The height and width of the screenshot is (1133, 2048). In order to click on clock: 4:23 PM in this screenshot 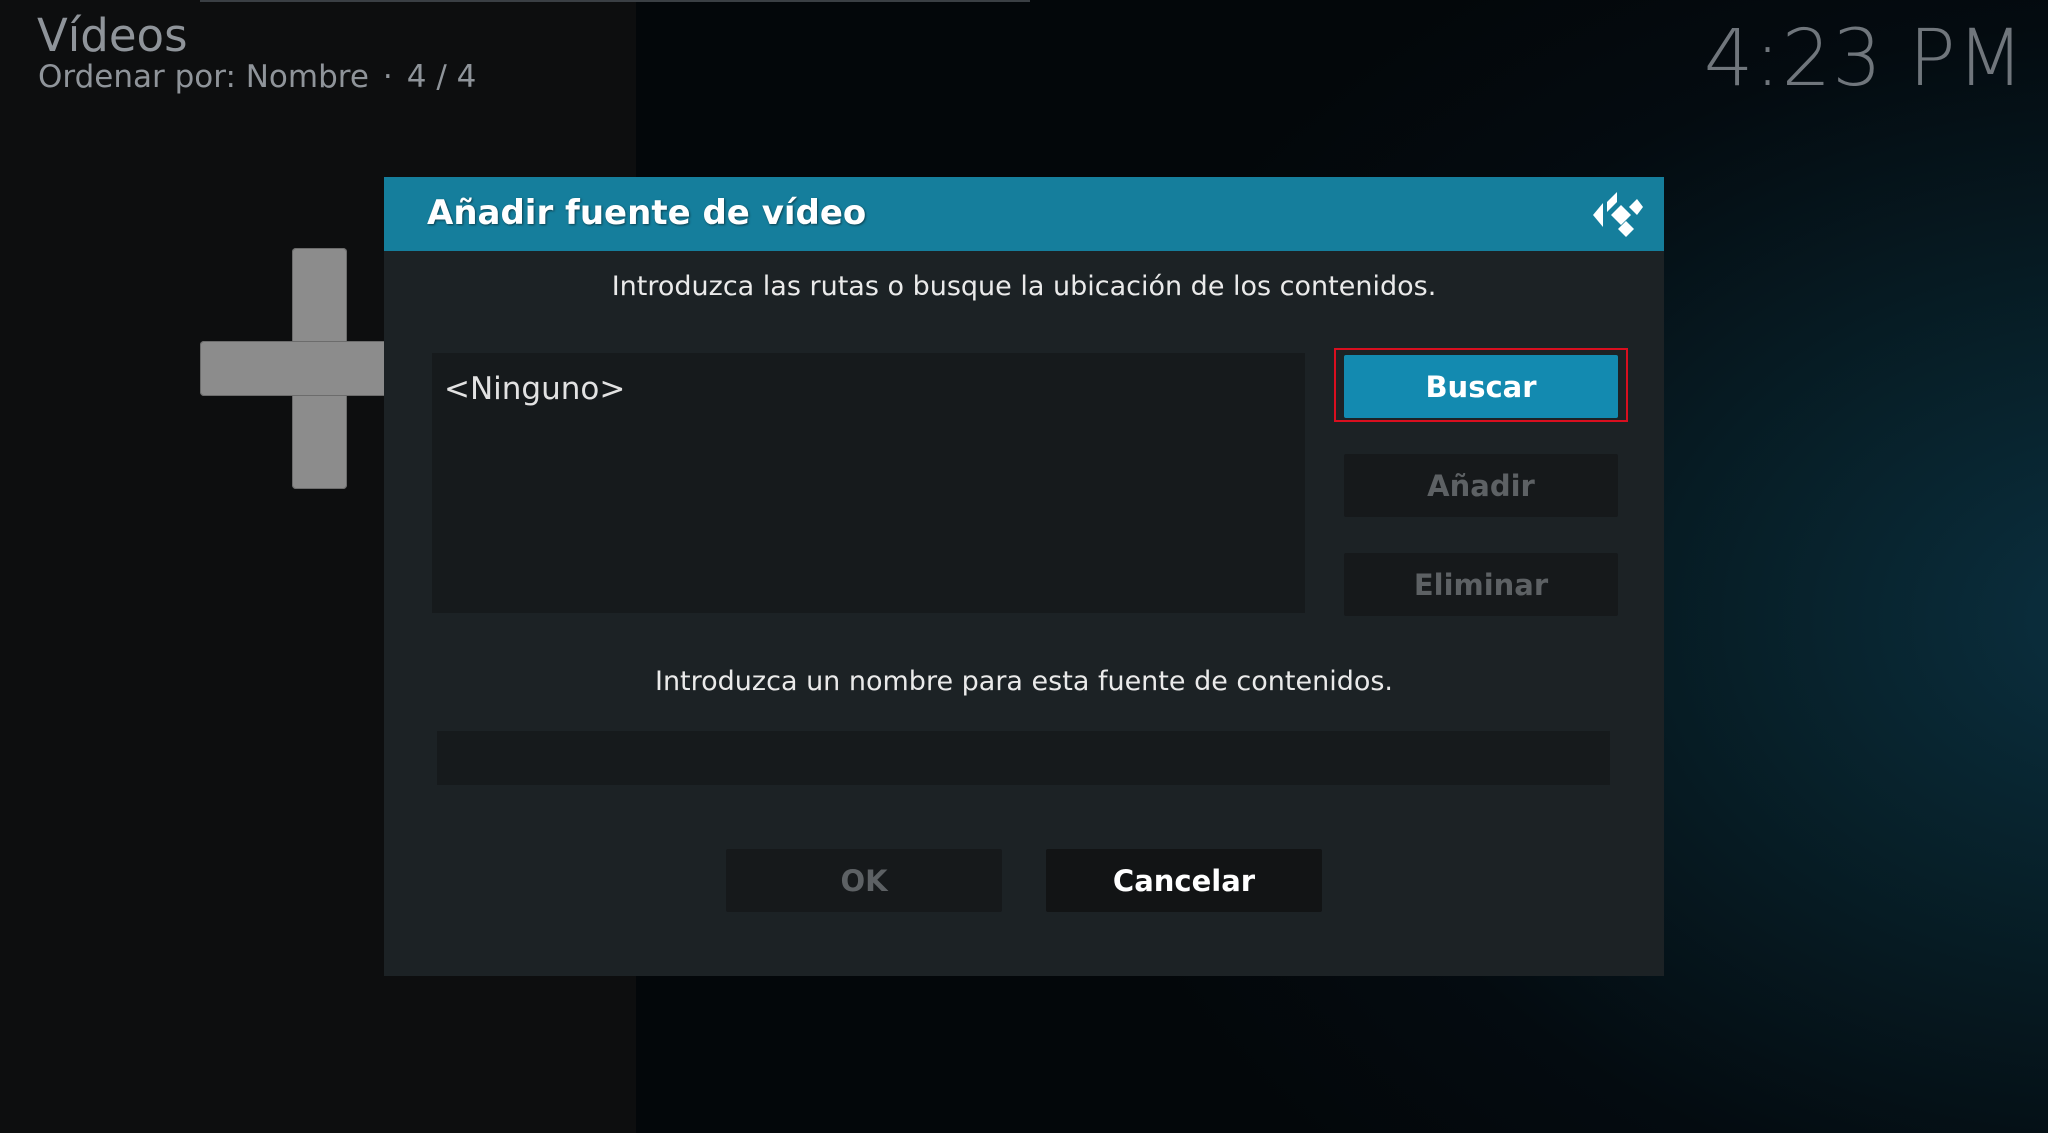, I will do `click(1864, 59)`.